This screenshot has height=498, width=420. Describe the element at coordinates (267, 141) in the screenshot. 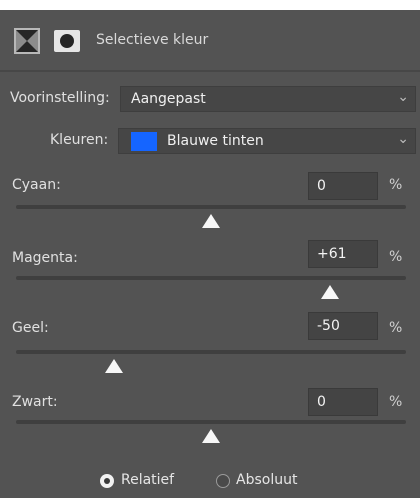

I see `colors-dropdown: Blauwe tinten ⌄` at that location.